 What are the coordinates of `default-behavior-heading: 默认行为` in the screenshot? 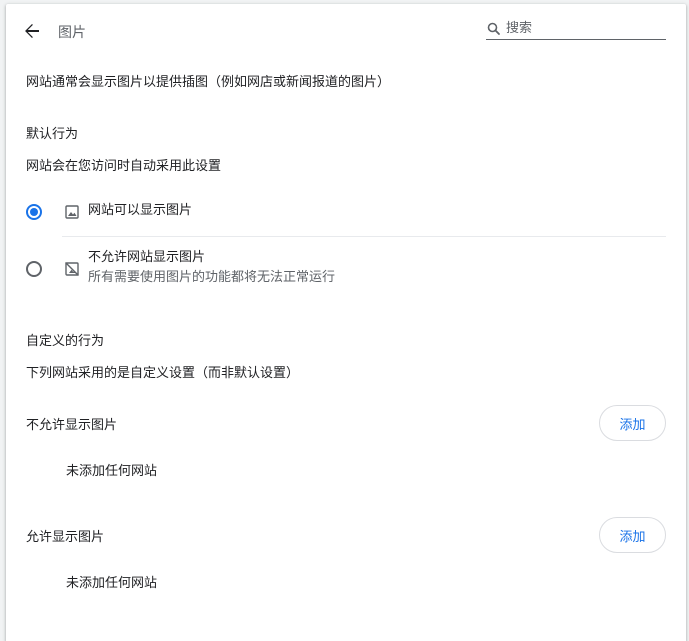 It's located at (52, 134).